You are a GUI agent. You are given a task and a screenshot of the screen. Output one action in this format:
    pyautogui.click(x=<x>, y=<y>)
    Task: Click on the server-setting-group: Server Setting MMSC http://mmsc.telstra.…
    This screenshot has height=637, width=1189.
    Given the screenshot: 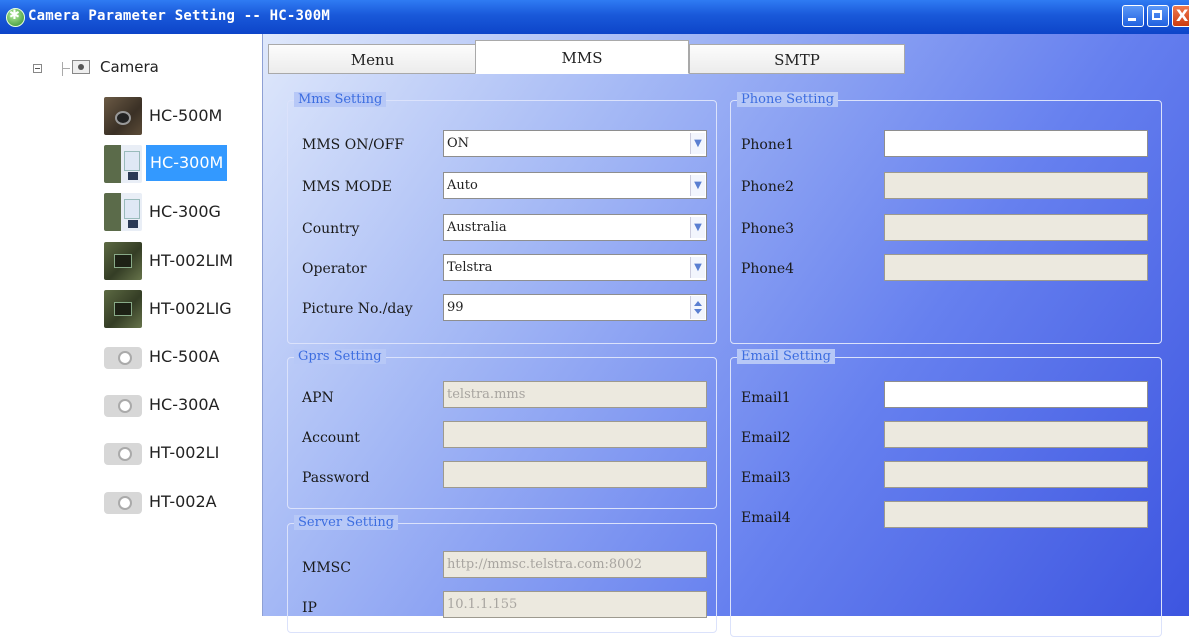 What is the action you would take?
    pyautogui.click(x=502, y=574)
    